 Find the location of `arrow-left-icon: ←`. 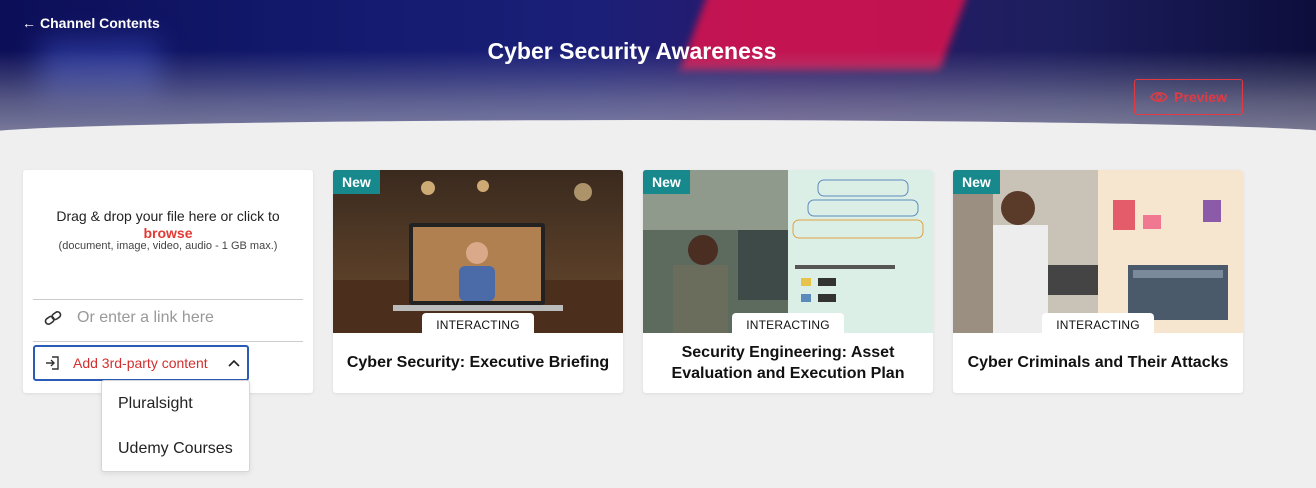

arrow-left-icon: ← is located at coordinates (29, 23).